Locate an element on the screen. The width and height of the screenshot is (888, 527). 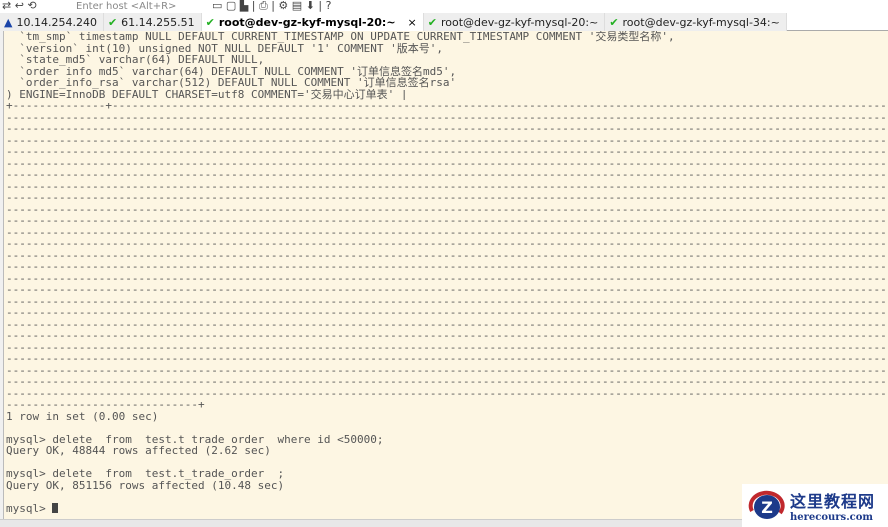
watermark-en: herecours.com is located at coordinates (832, 517).